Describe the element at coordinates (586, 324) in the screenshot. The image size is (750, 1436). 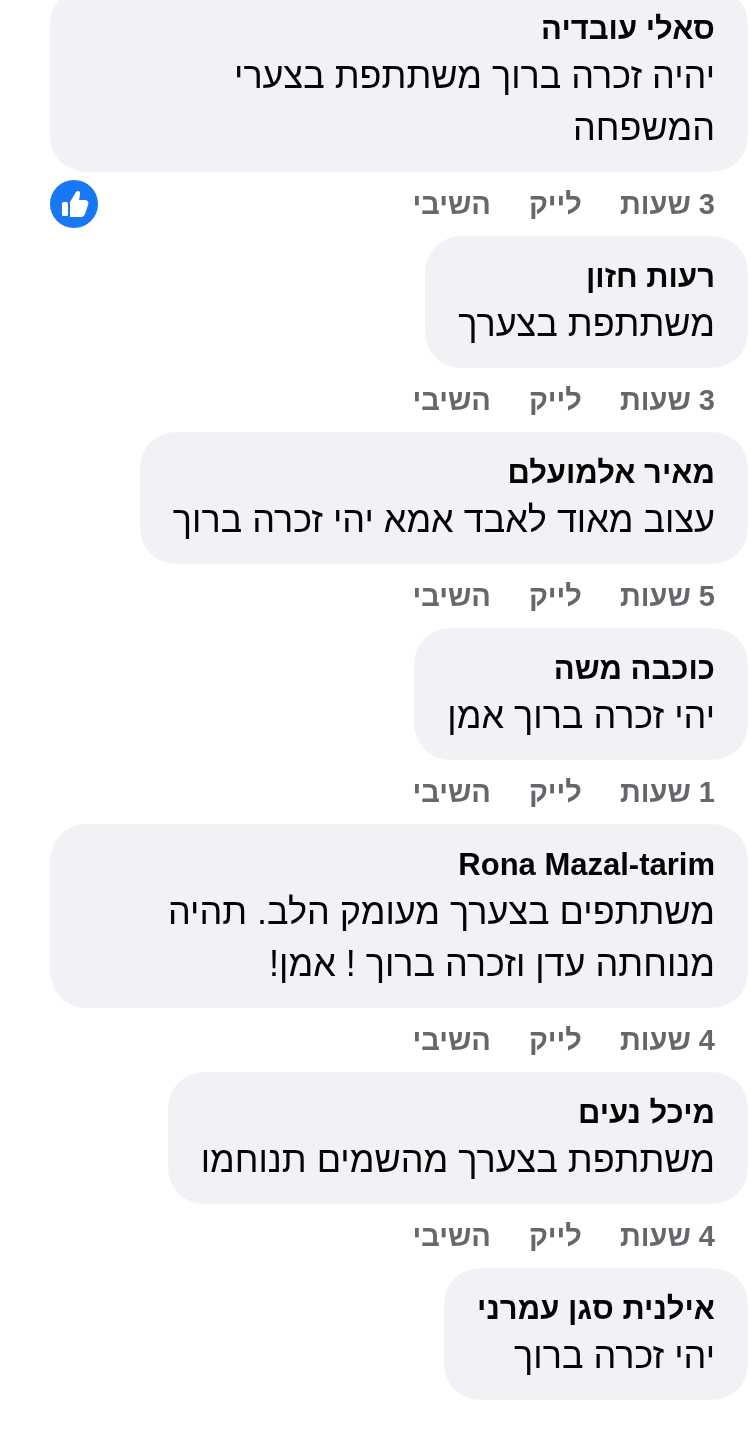
I see `comment-text: משתתפת בצערך` at that location.